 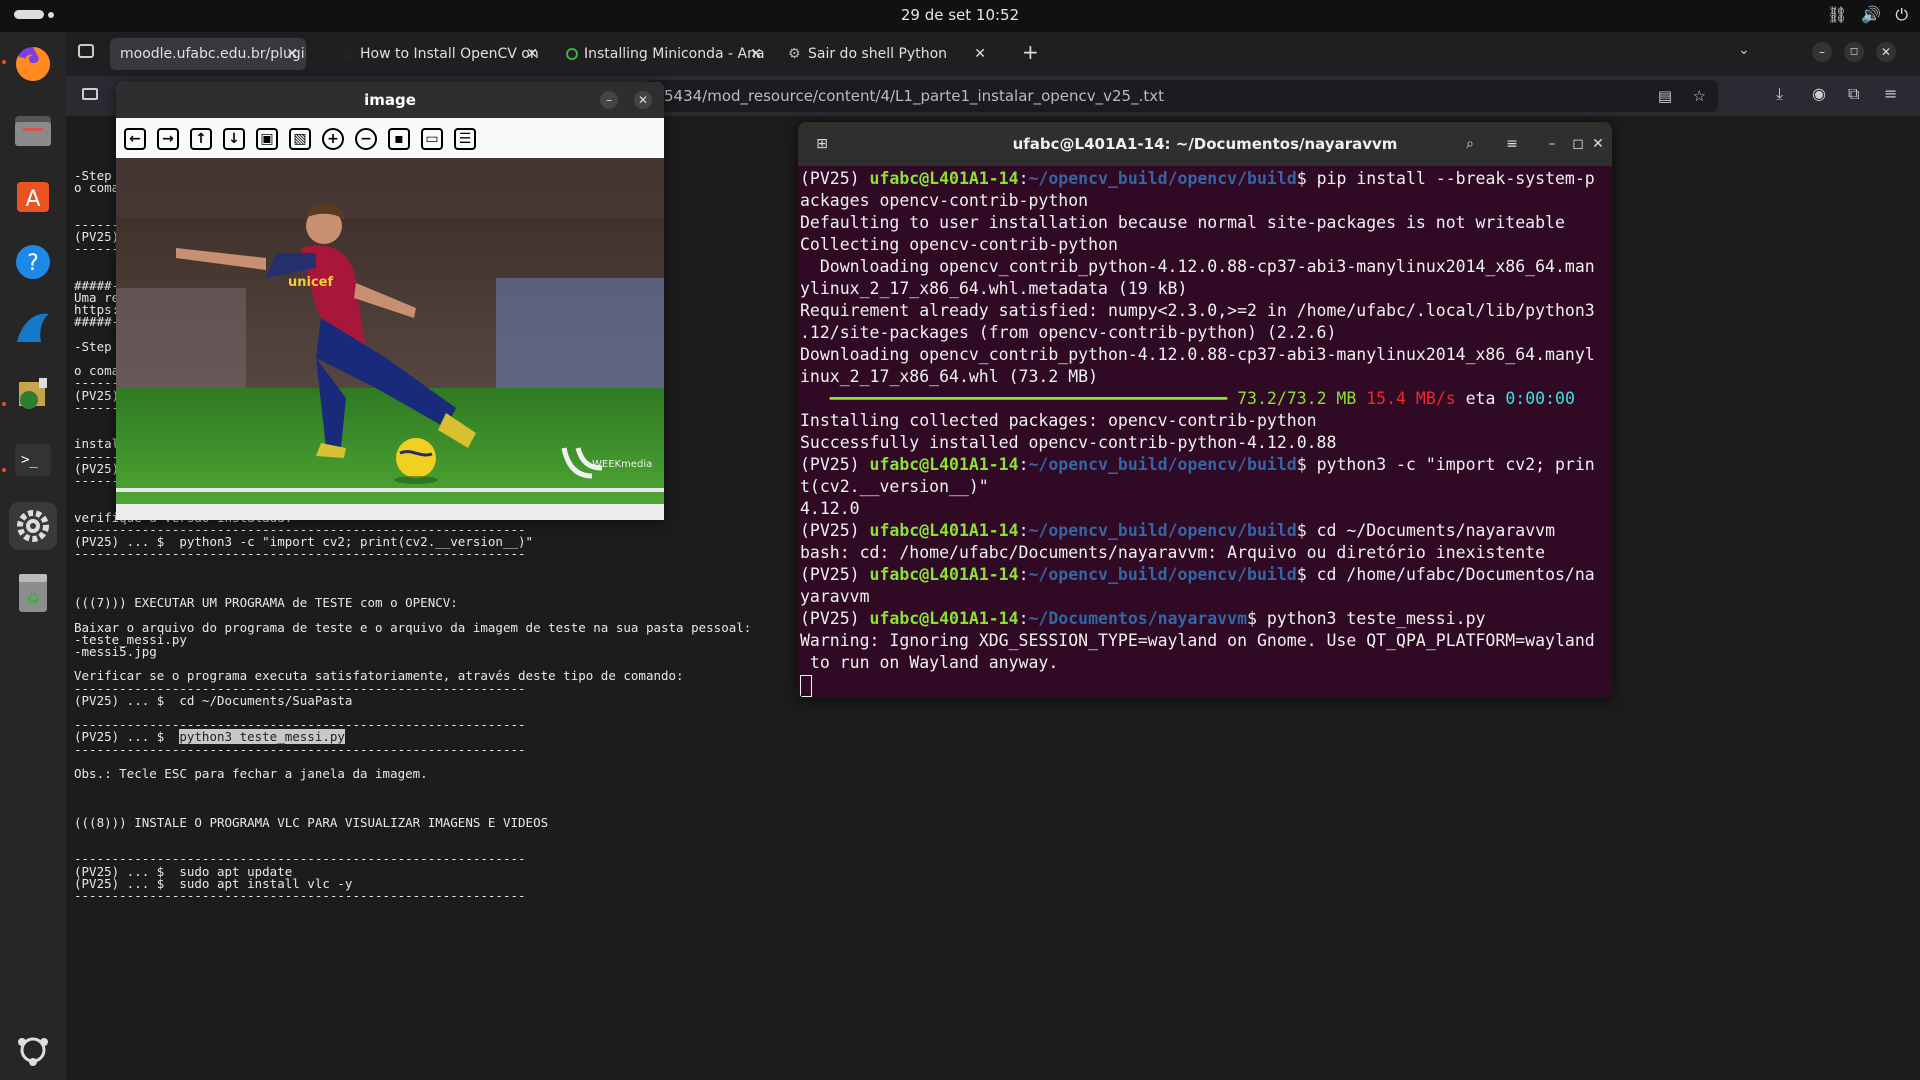 What do you see at coordinates (794, 54) in the screenshot?
I see `settings-gear-icon: ⚙` at bounding box center [794, 54].